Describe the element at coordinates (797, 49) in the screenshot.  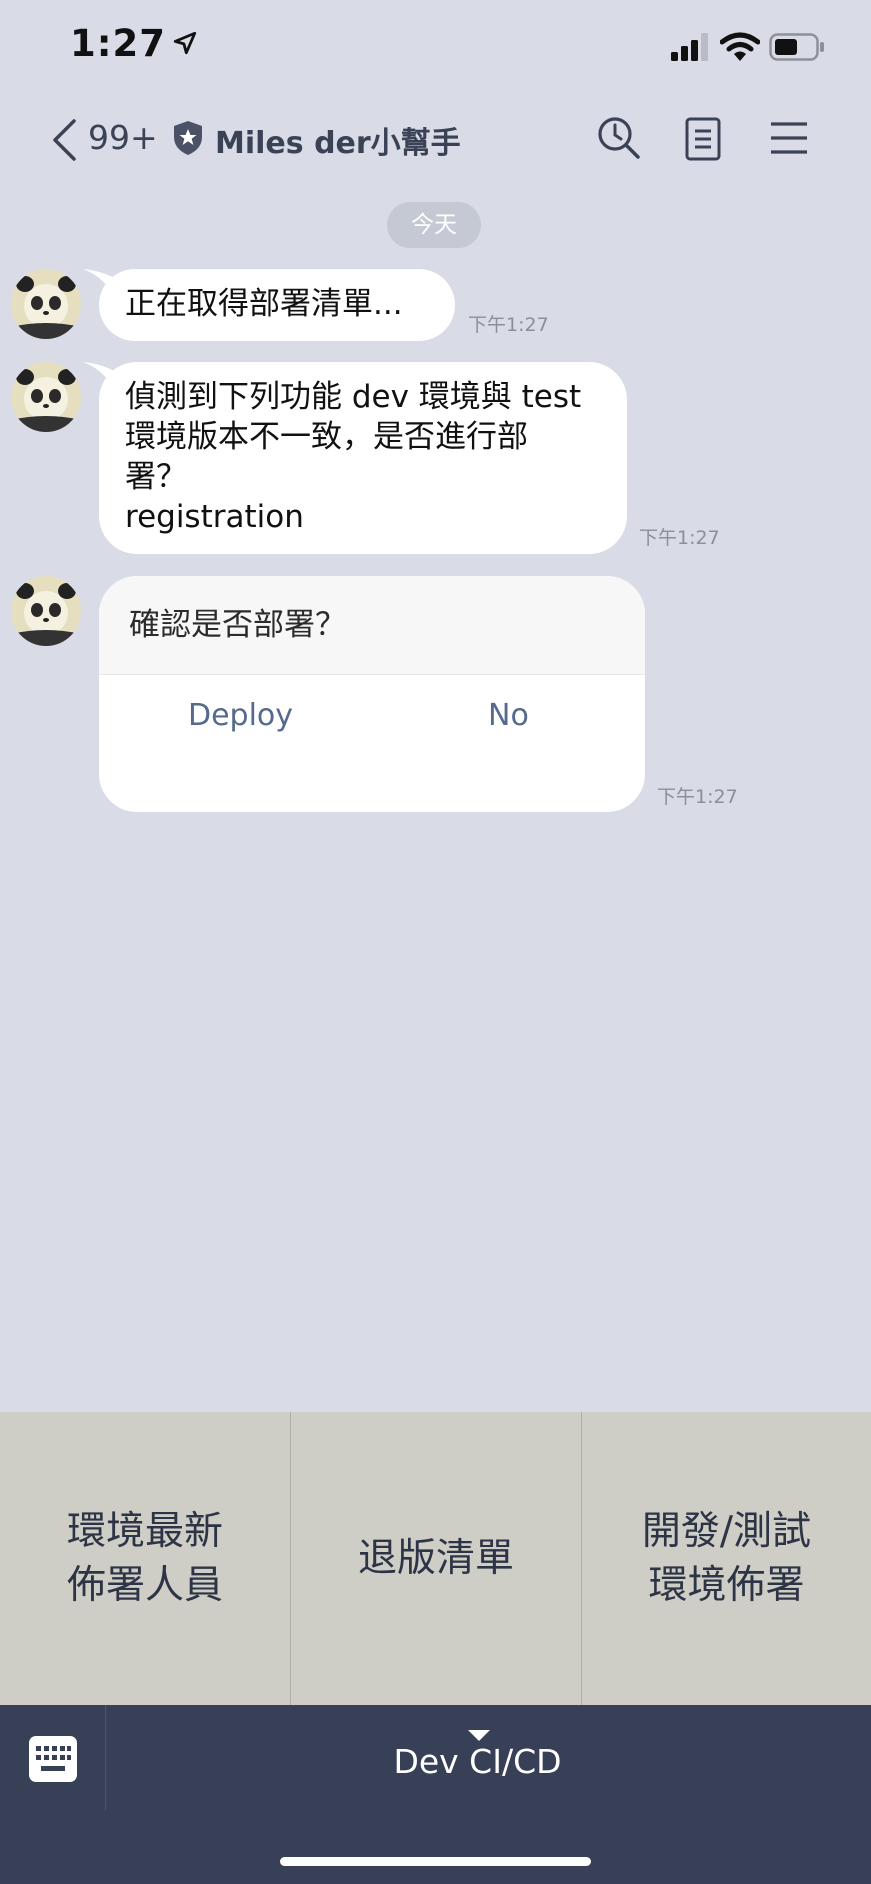
I see `battery-icon` at that location.